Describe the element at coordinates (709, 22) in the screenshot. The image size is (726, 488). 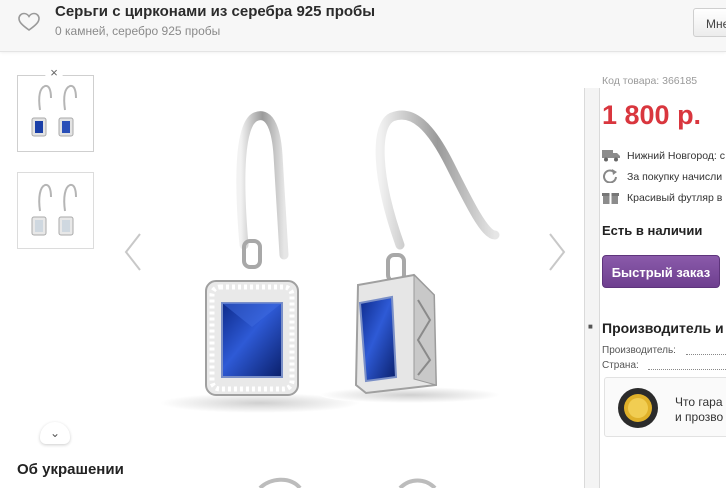
I see `header-action-button: Мне` at that location.